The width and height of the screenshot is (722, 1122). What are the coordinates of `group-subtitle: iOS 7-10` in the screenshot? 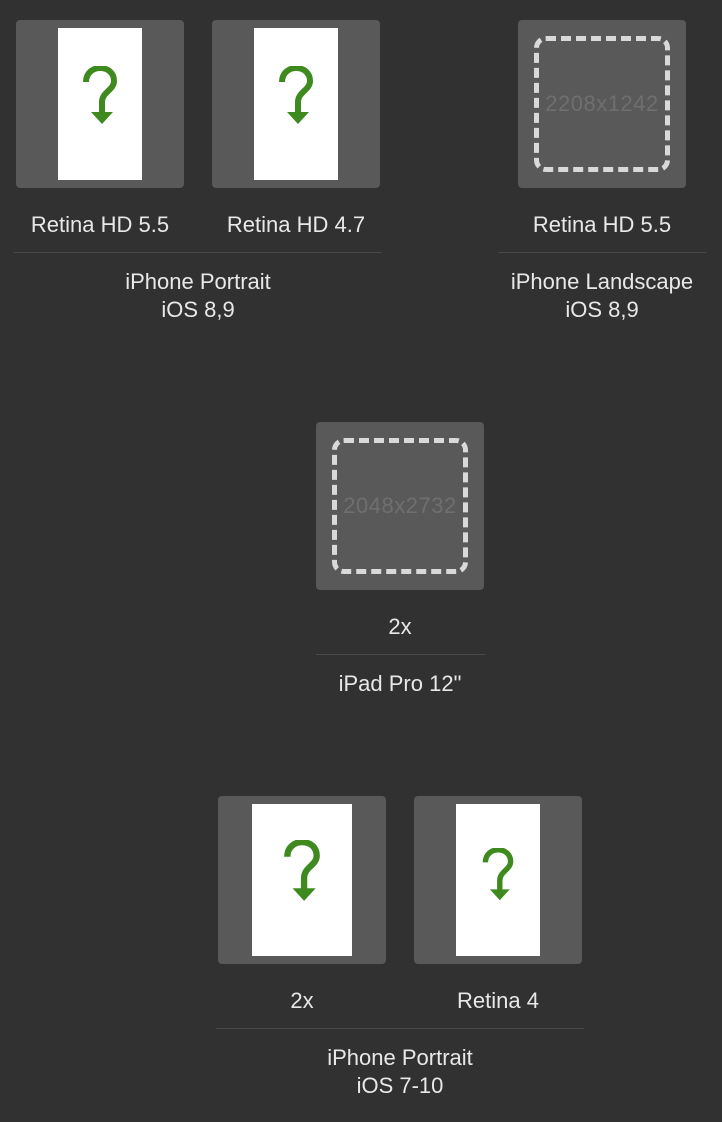 It's located at (400, 1085).